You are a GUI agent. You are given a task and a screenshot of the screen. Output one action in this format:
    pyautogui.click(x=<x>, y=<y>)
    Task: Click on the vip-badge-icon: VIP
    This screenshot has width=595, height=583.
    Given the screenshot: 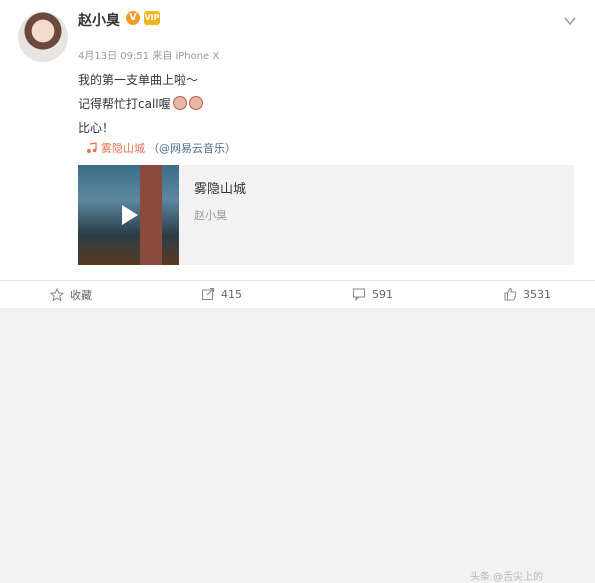 What is the action you would take?
    pyautogui.click(x=152, y=18)
    